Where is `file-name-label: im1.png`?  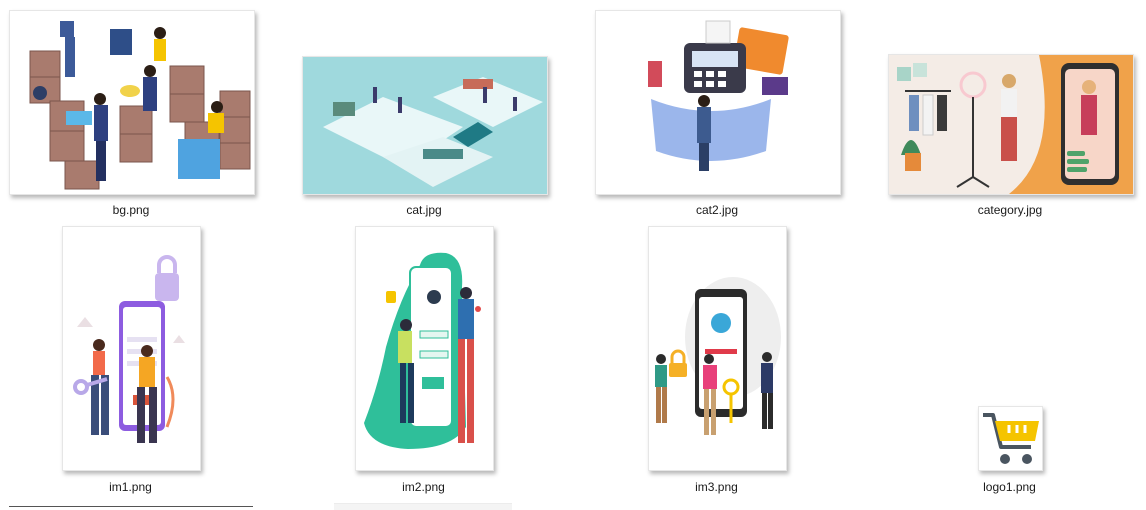 file-name-label: im1.png is located at coordinates (130, 487).